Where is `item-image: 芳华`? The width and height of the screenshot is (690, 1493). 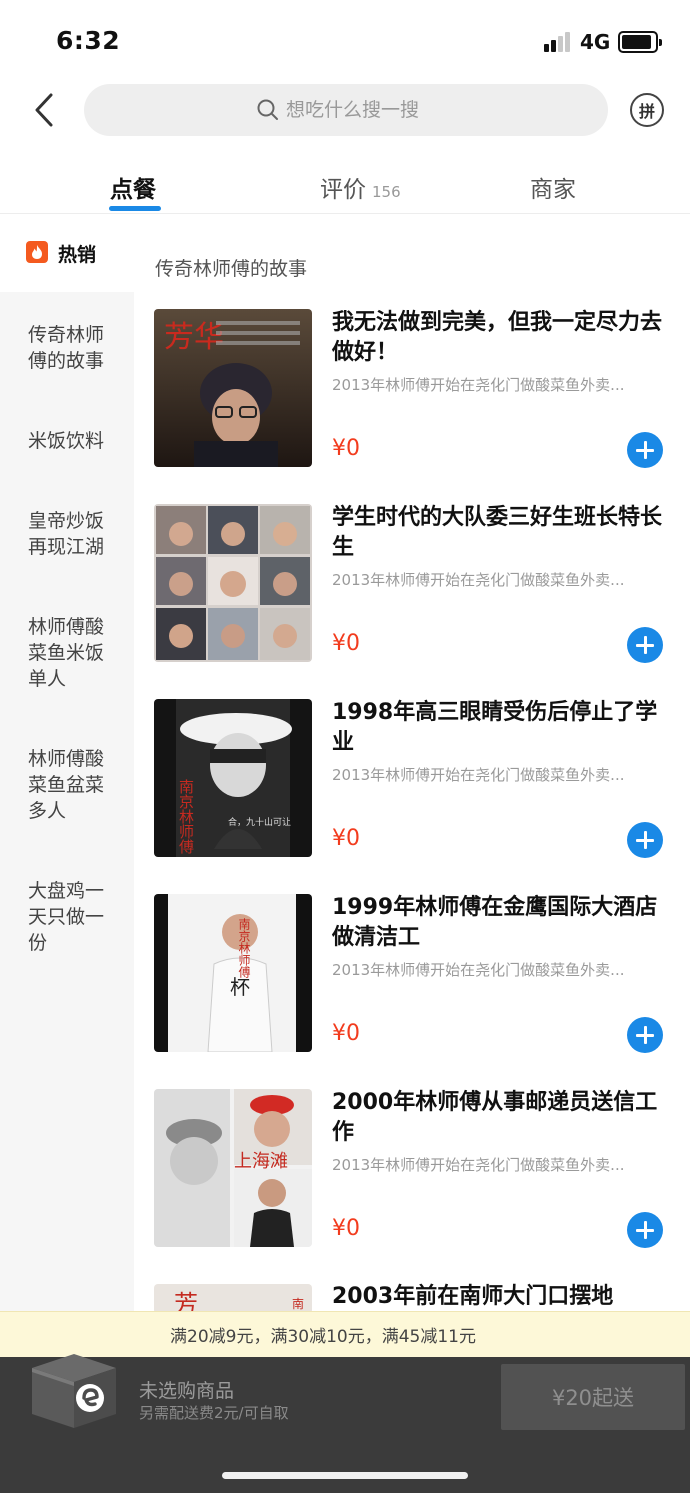
item-image: 芳华 is located at coordinates (233, 388).